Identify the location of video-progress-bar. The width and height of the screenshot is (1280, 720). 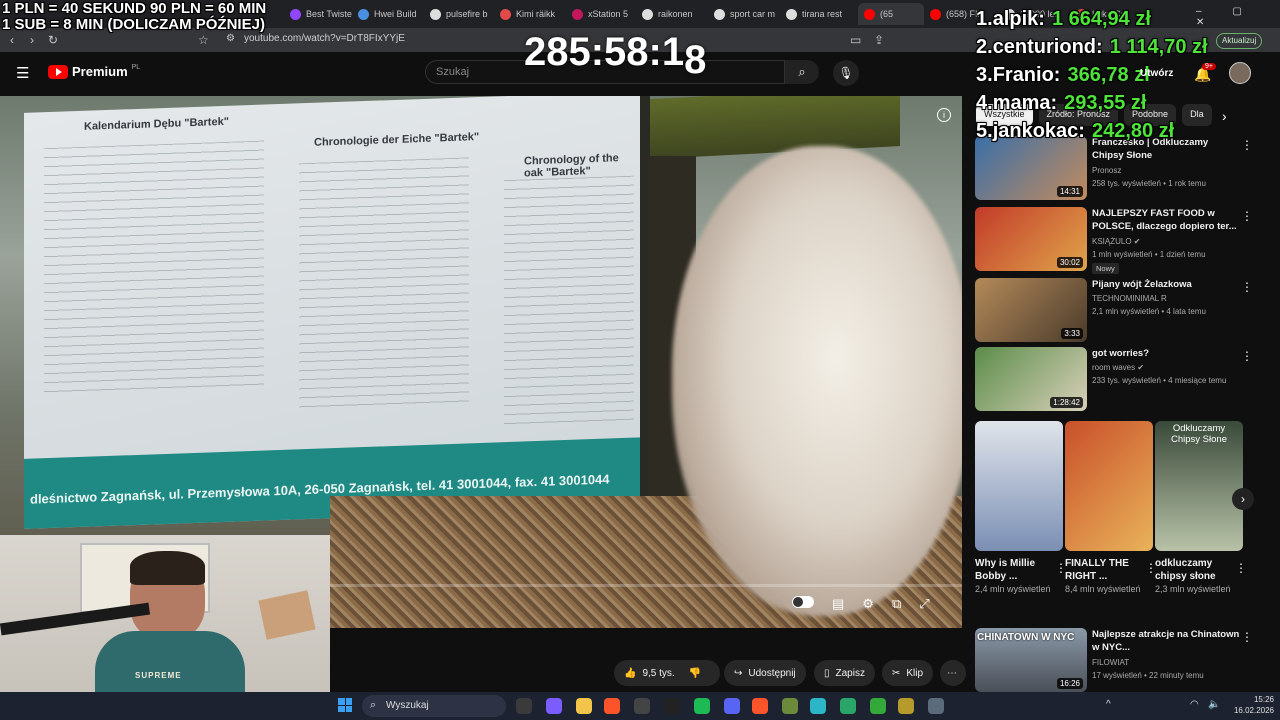
(646, 585).